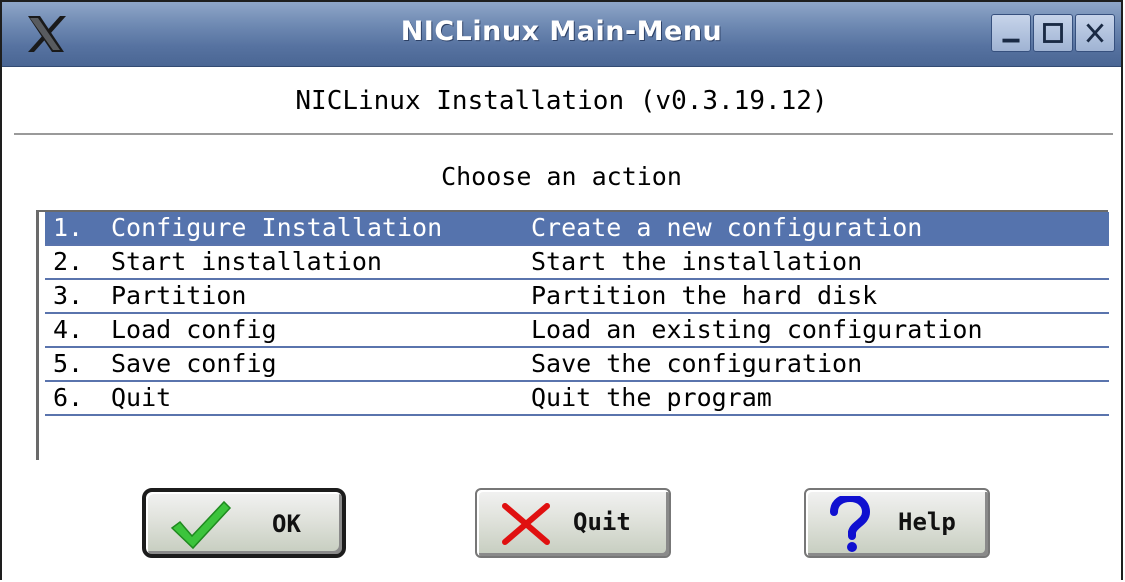 This screenshot has height=582, width=1125. What do you see at coordinates (246, 261) in the screenshot?
I see `item-name: Start installation` at bounding box center [246, 261].